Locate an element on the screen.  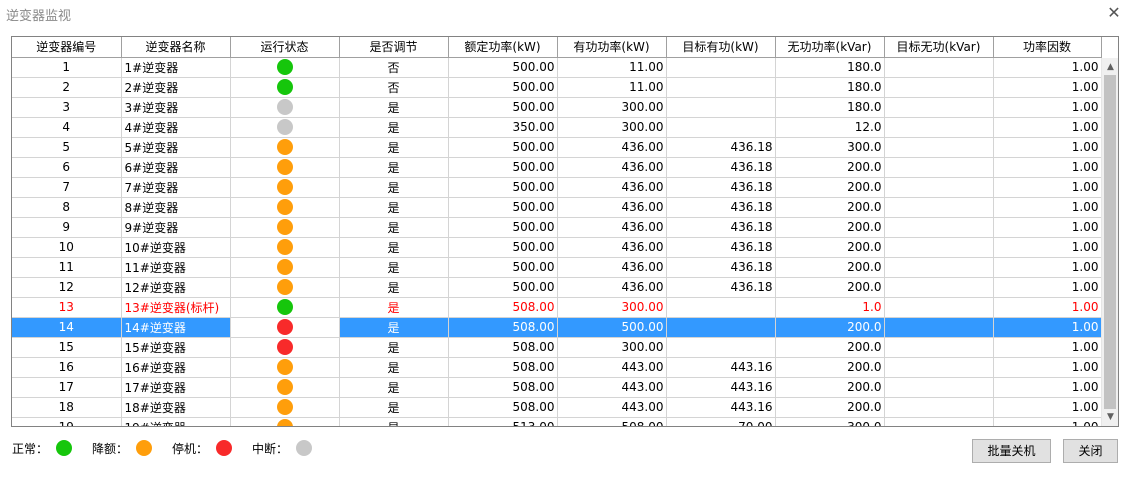
header-col-id: 逆变器编号 is located at coordinates (67, 47).